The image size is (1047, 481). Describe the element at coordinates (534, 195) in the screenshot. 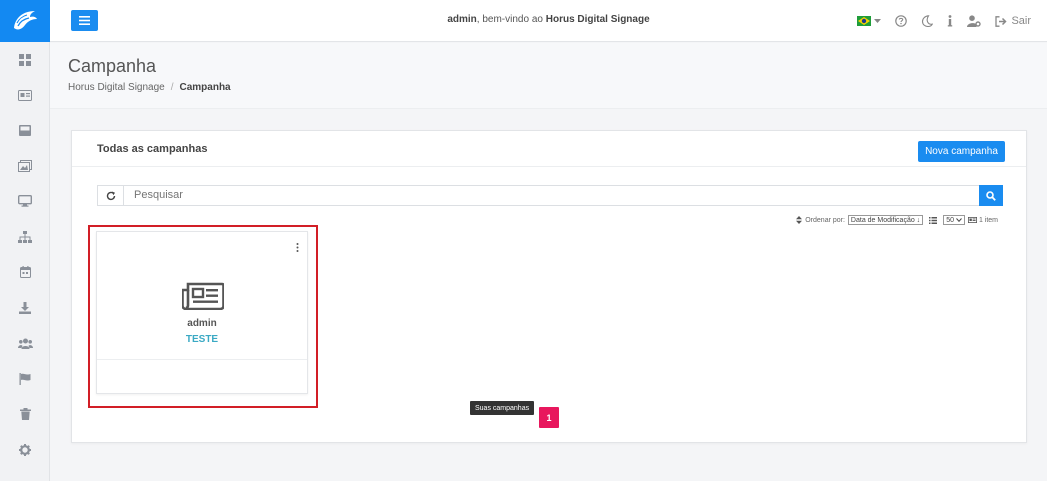

I see `search-input` at that location.